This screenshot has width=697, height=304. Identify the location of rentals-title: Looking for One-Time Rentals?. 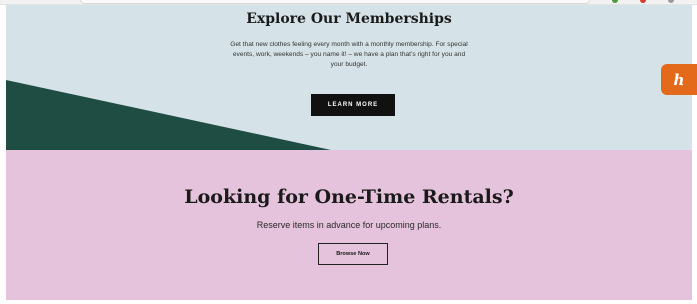
(349, 197).